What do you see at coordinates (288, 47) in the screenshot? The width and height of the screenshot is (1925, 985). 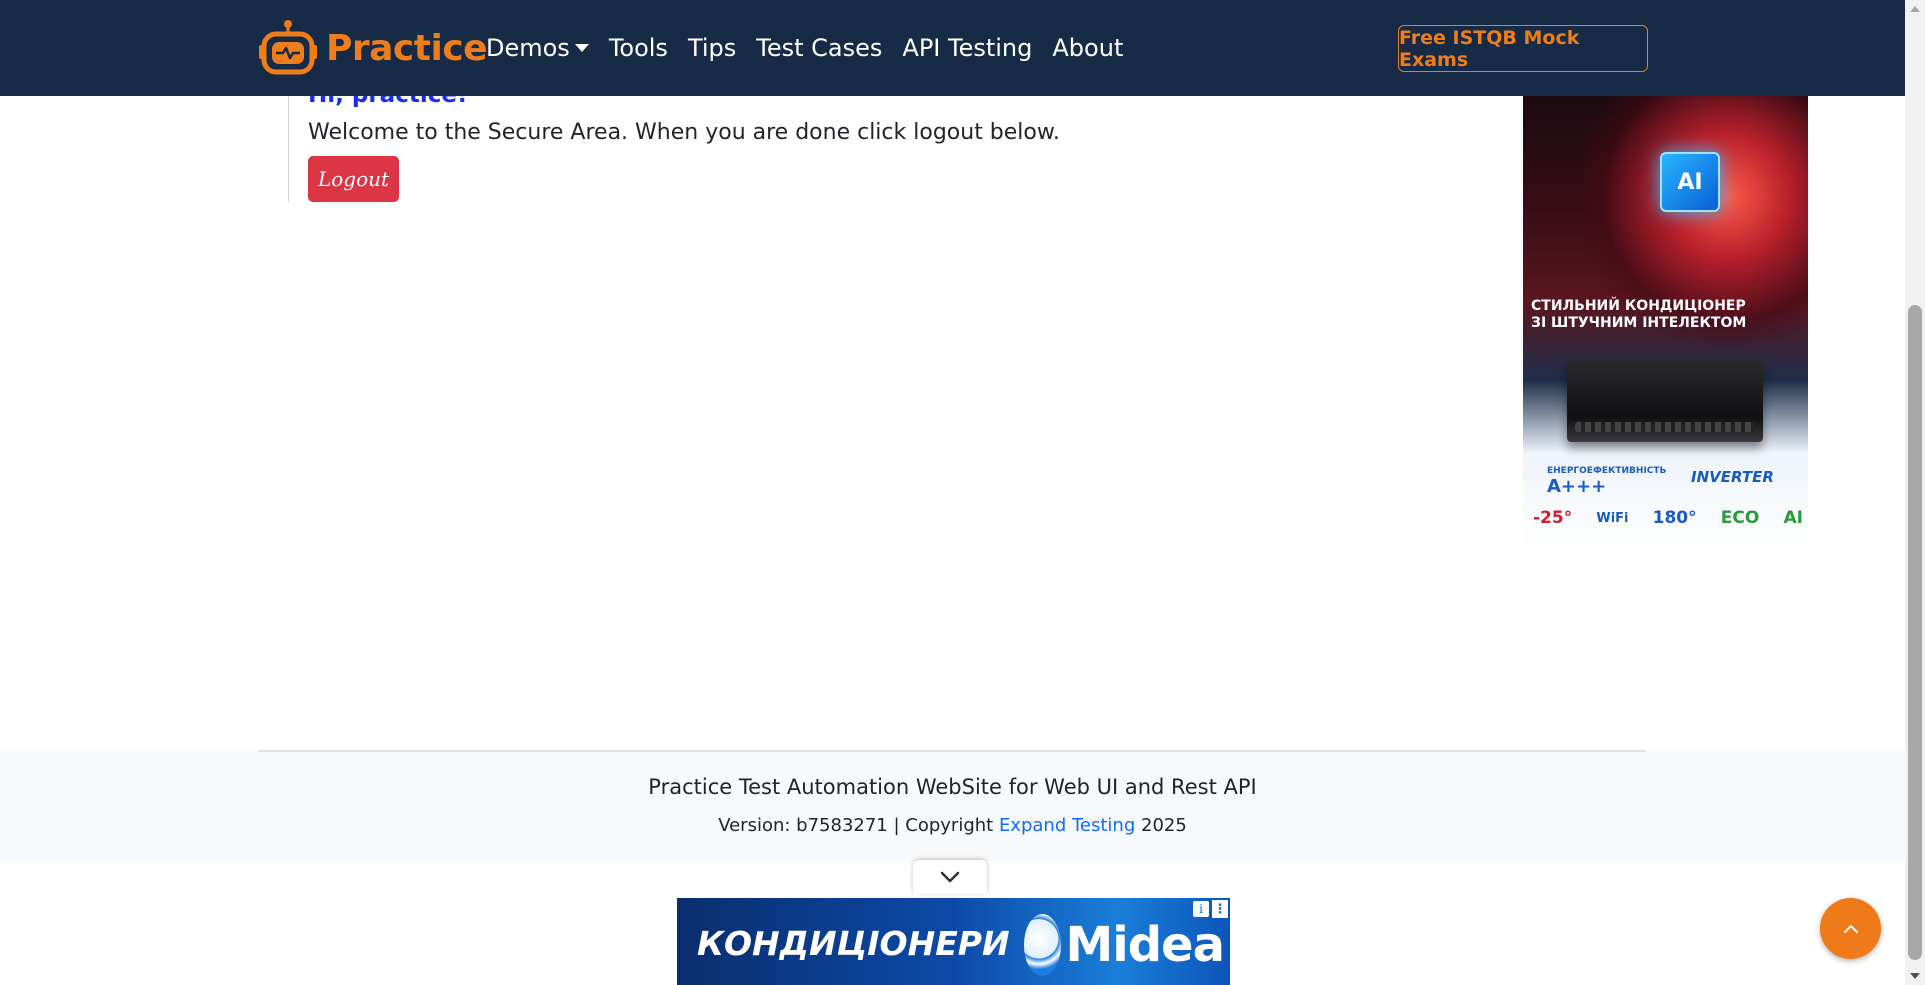 I see `robot-logo-icon` at bounding box center [288, 47].